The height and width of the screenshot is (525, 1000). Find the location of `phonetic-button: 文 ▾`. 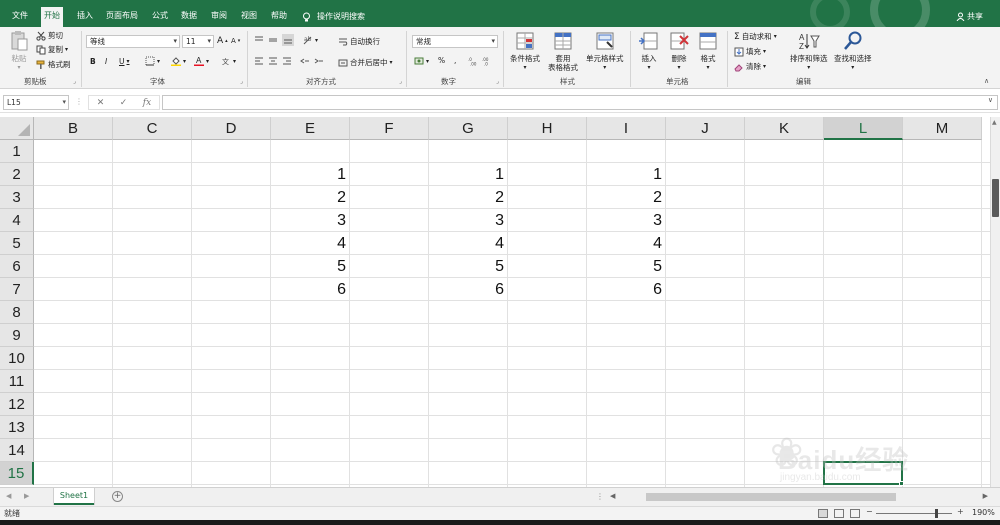

phonetic-button: 文 ▾ is located at coordinates (228, 61).